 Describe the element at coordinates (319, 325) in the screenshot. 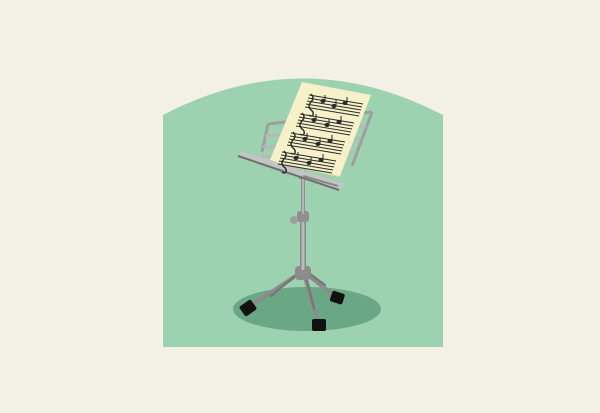

I see `stand-foot-center` at that location.